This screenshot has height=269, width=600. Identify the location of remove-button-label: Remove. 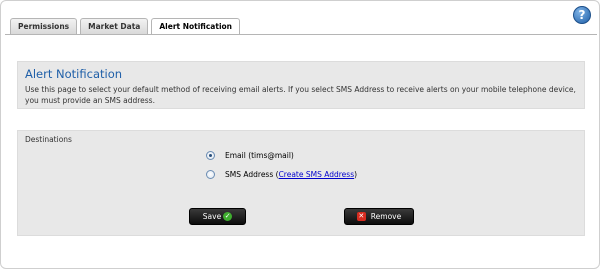
(386, 216).